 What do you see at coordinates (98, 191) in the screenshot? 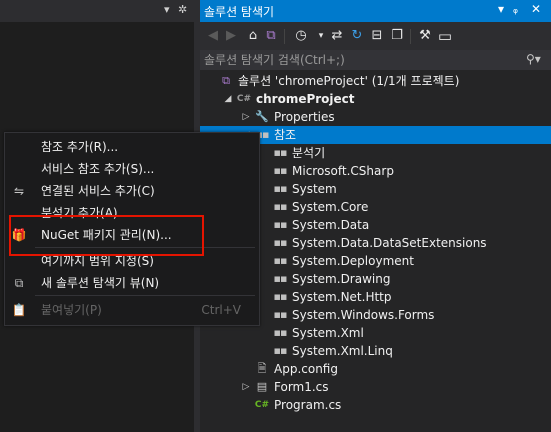
I see `menu-item-label: 연결된 서비스 추가(C)` at bounding box center [98, 191].